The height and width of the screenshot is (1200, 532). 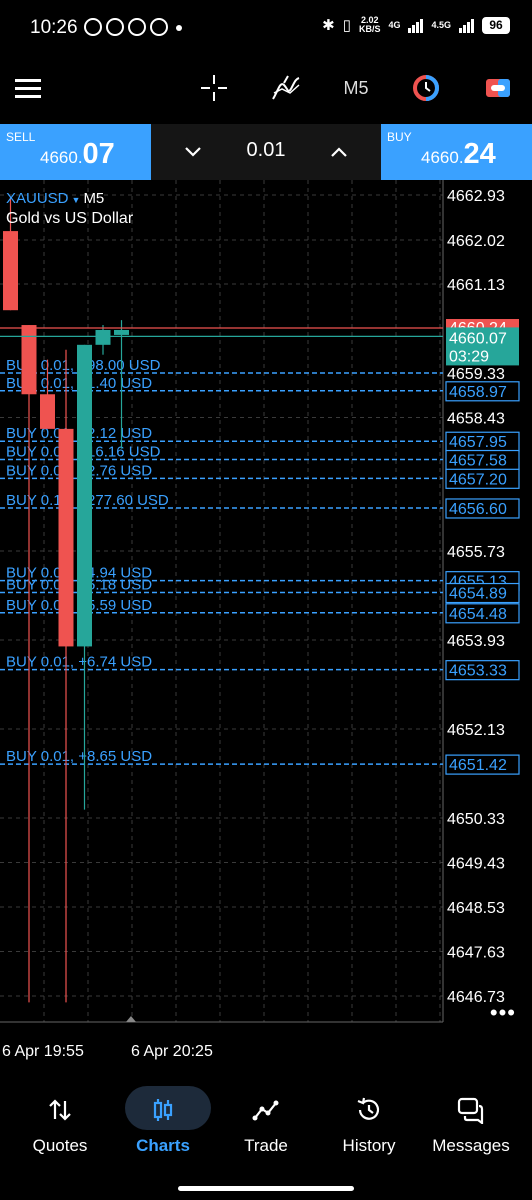 What do you see at coordinates (503, 1013) in the screenshot?
I see `more-options-icon: •••` at bounding box center [503, 1013].